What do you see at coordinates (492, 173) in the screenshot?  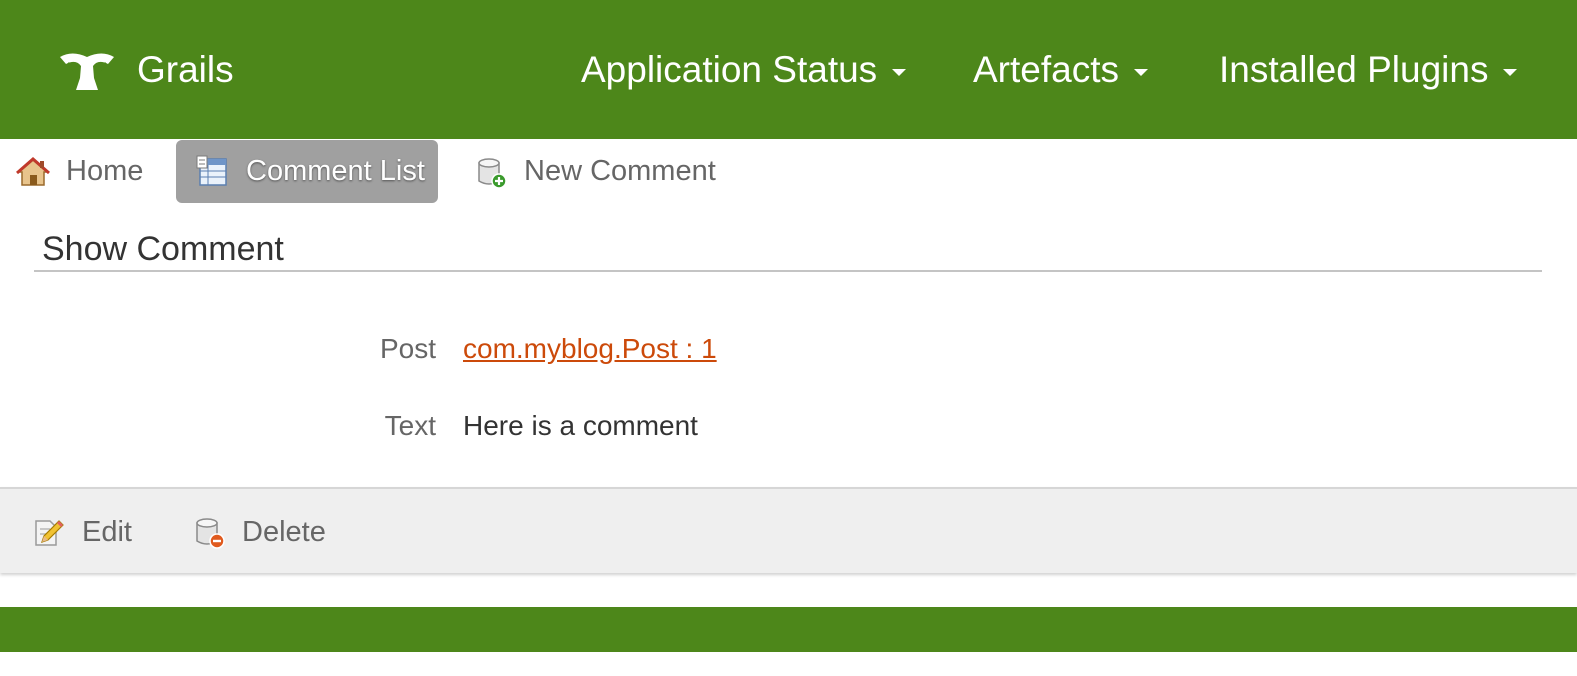 I see `database-add-icon` at bounding box center [492, 173].